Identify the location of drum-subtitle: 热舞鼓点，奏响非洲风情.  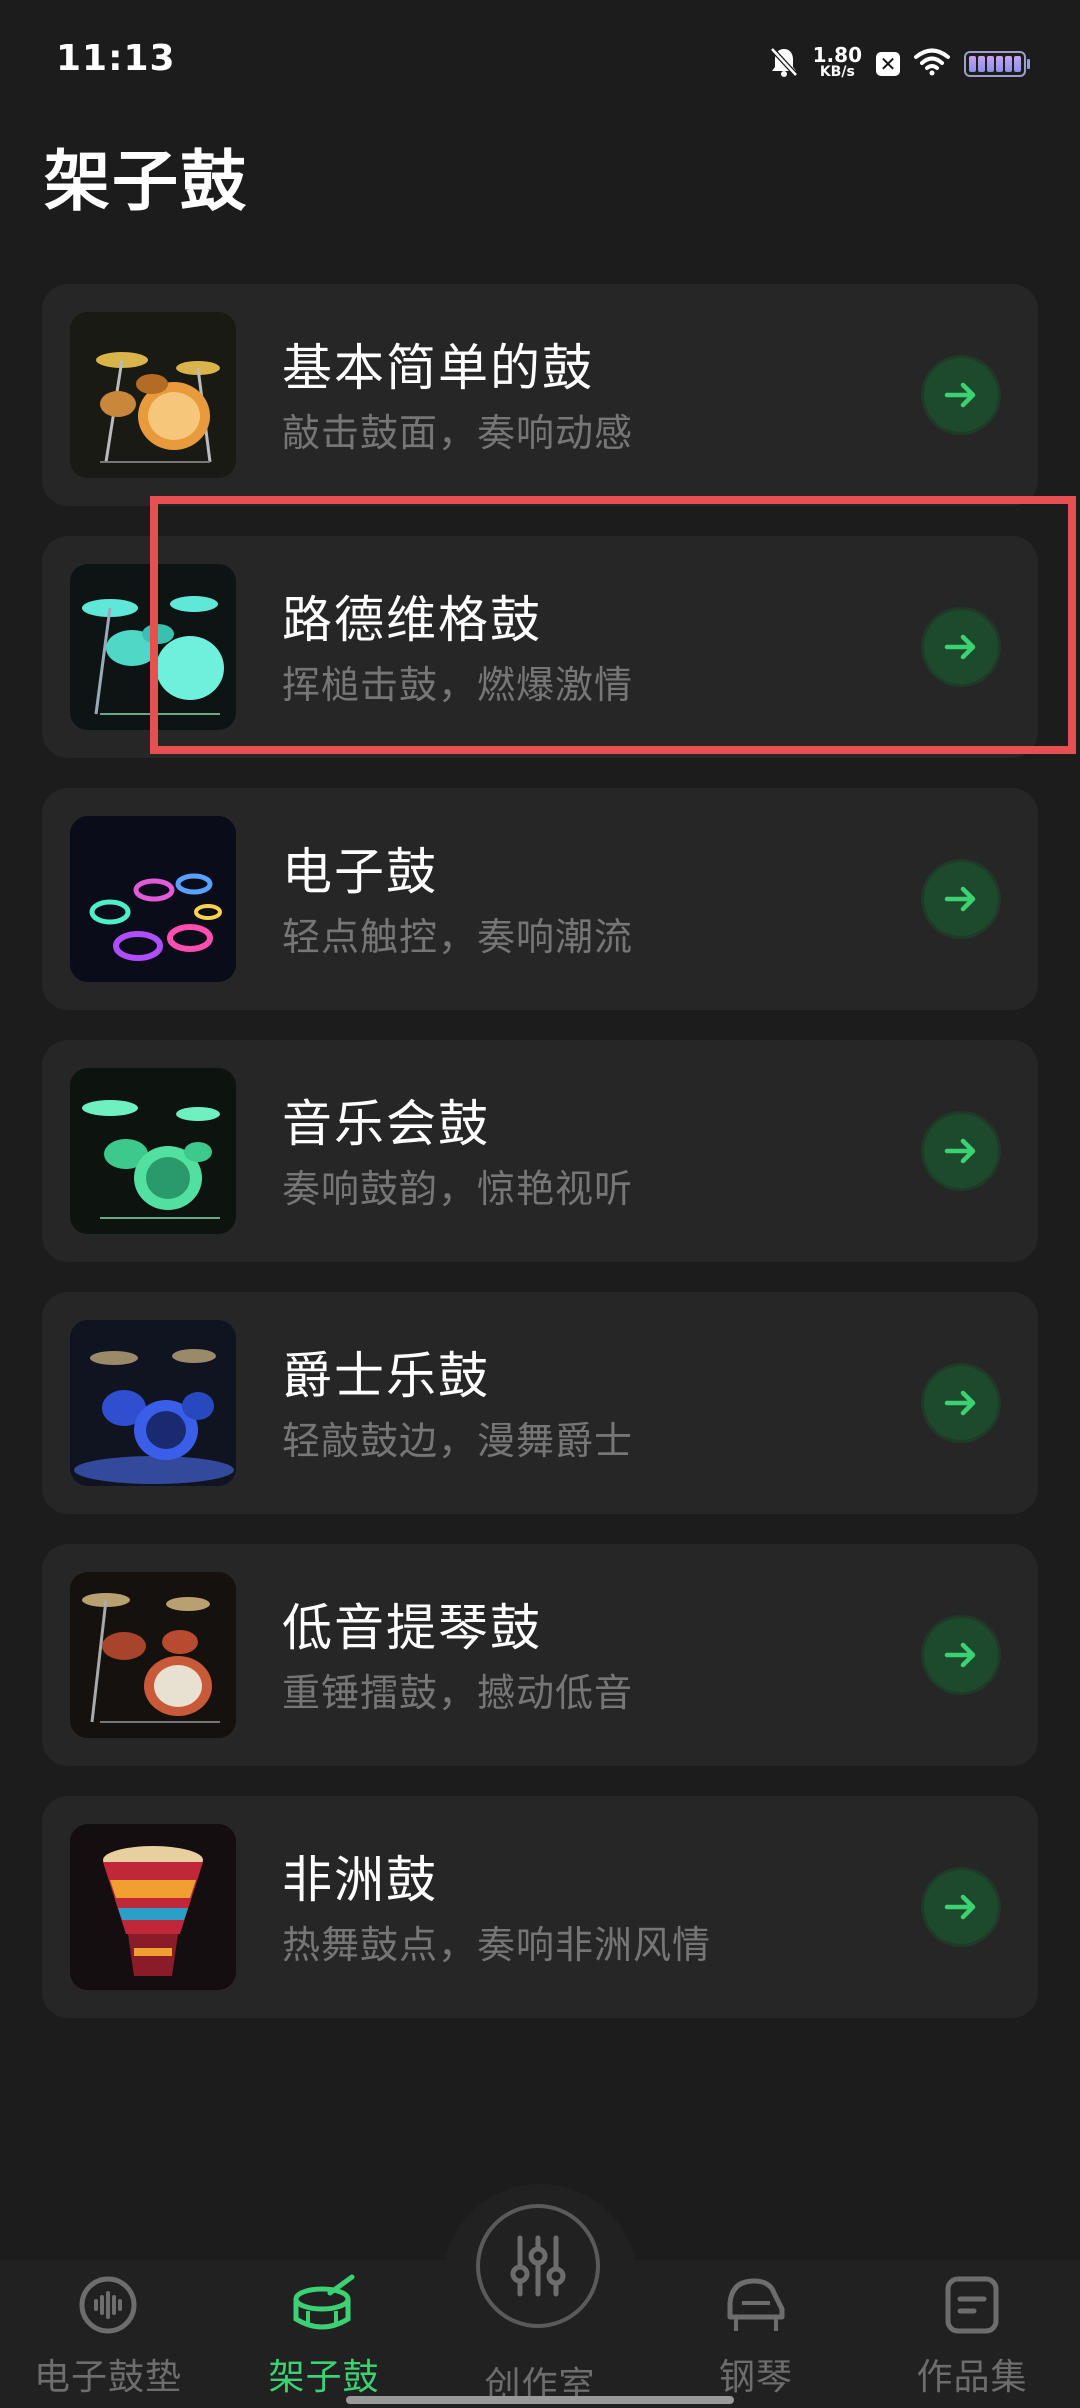
(497, 1945).